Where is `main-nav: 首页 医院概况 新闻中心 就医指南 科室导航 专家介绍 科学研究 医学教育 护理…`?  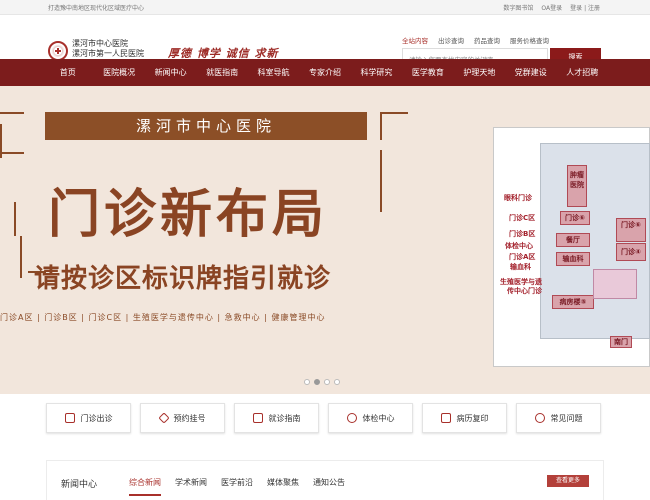 main-nav: 首页 医院概况 新闻中心 就医指南 科室导航 专家介绍 科学研究 医学教育 护理… is located at coordinates (325, 72).